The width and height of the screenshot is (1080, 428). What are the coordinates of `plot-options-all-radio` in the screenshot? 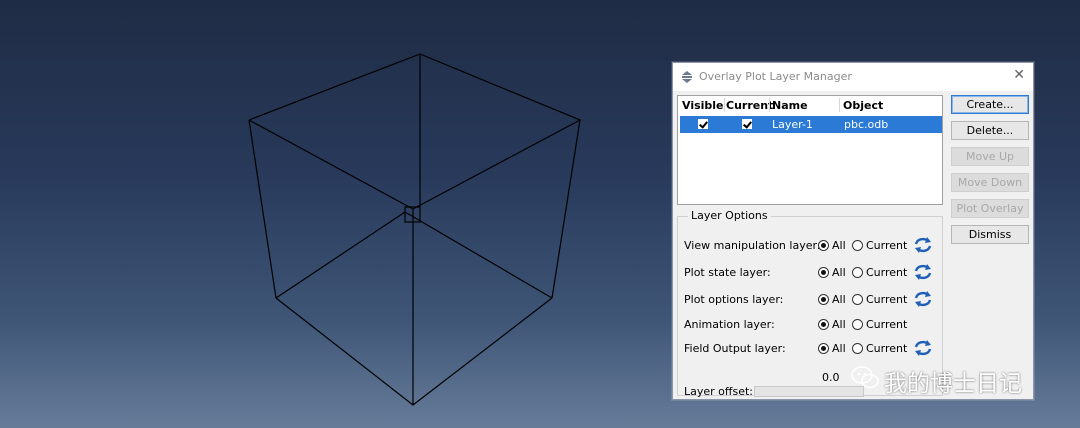 It's located at (823, 299).